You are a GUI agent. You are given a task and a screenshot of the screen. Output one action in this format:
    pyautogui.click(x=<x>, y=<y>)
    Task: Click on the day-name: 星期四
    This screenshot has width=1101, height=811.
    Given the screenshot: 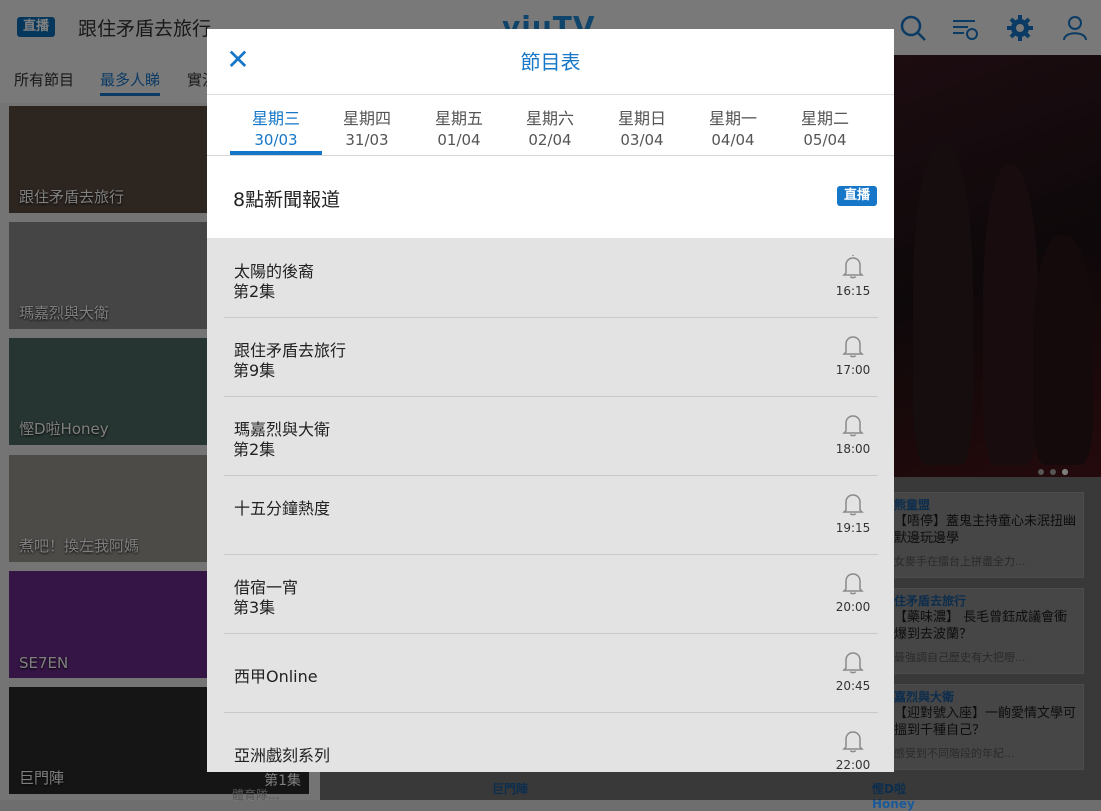 What is the action you would take?
    pyautogui.click(x=366, y=118)
    